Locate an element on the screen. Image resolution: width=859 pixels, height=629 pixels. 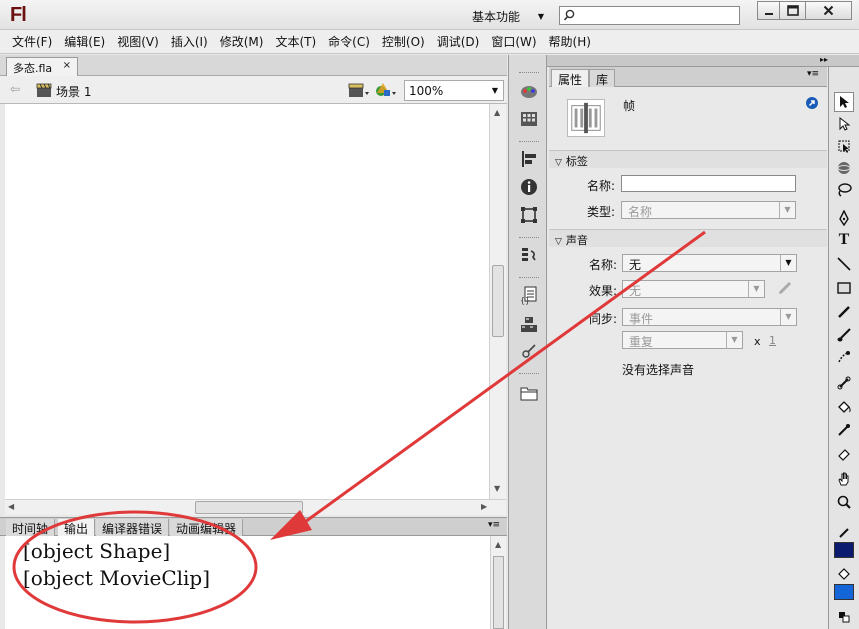
app-logo: Fl is located at coordinates (18, 15).